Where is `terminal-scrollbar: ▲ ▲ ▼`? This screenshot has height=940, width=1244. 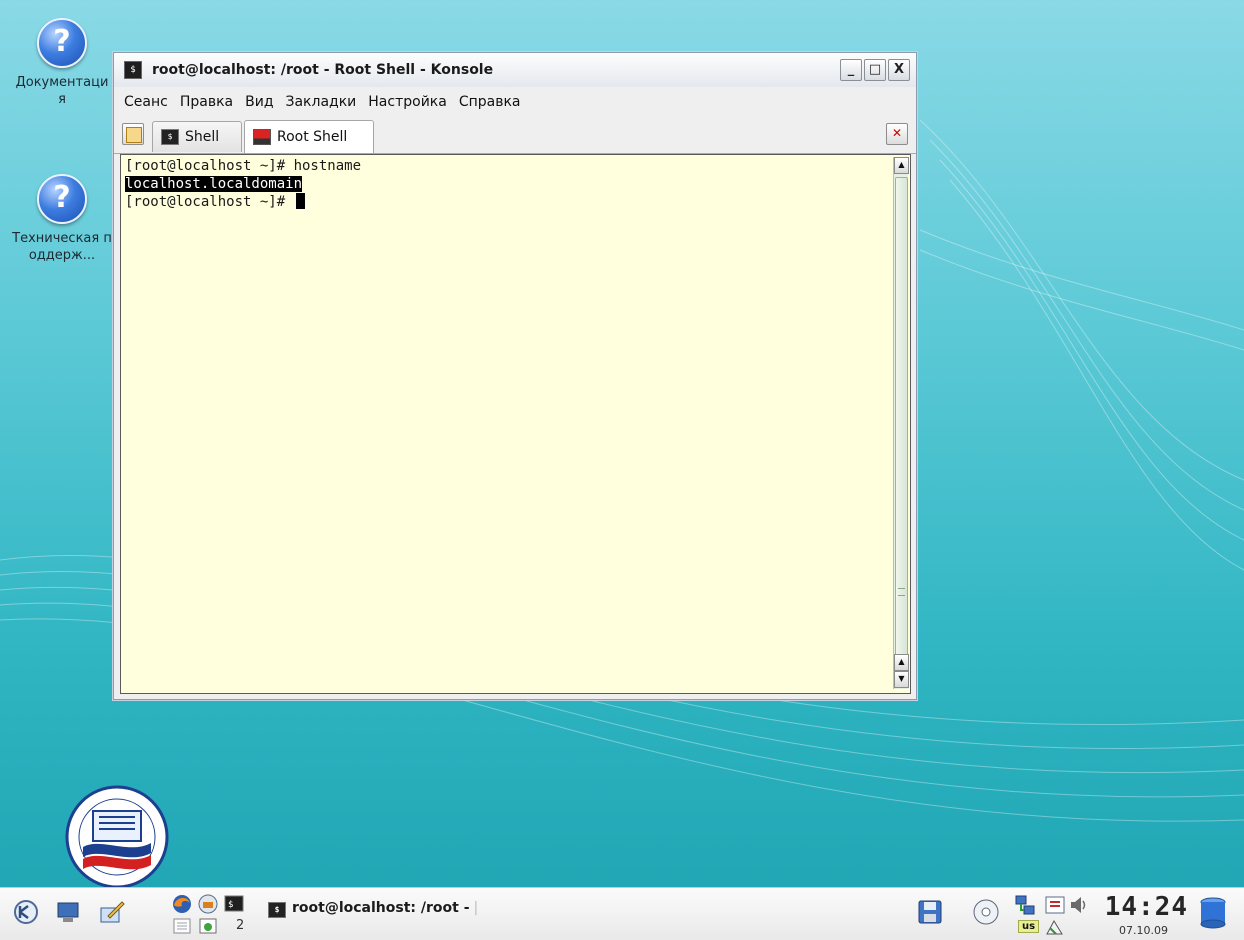
terminal-scrollbar: ▲ ▲ ▼ is located at coordinates (901, 423).